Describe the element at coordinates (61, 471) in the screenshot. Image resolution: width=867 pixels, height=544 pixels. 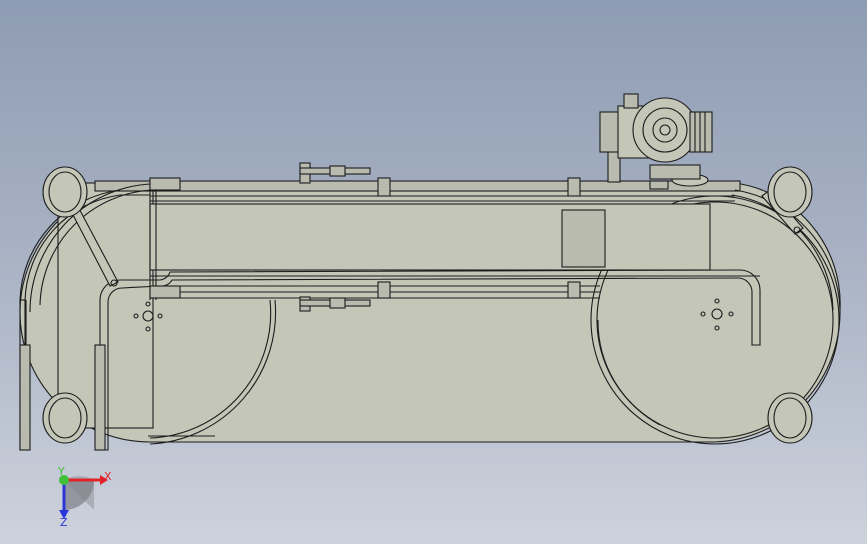
I see `y-axis-label: Y` at that location.